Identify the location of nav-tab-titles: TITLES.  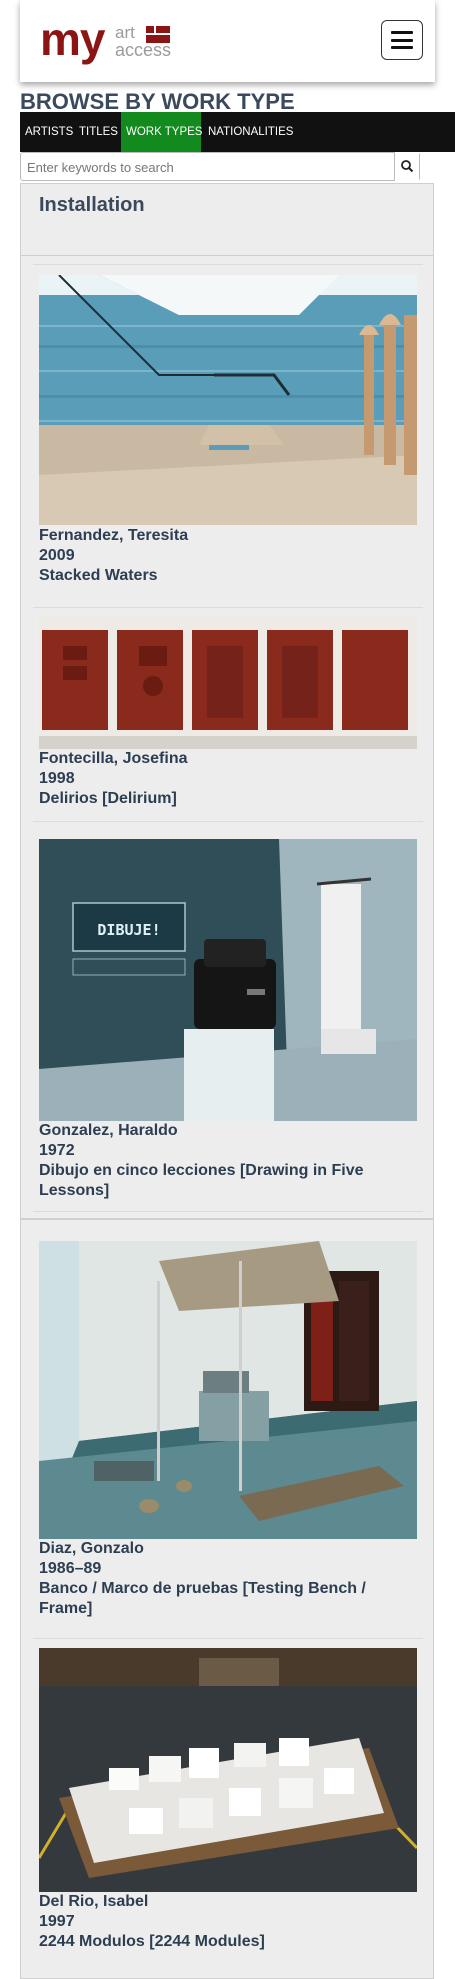
(97, 132).